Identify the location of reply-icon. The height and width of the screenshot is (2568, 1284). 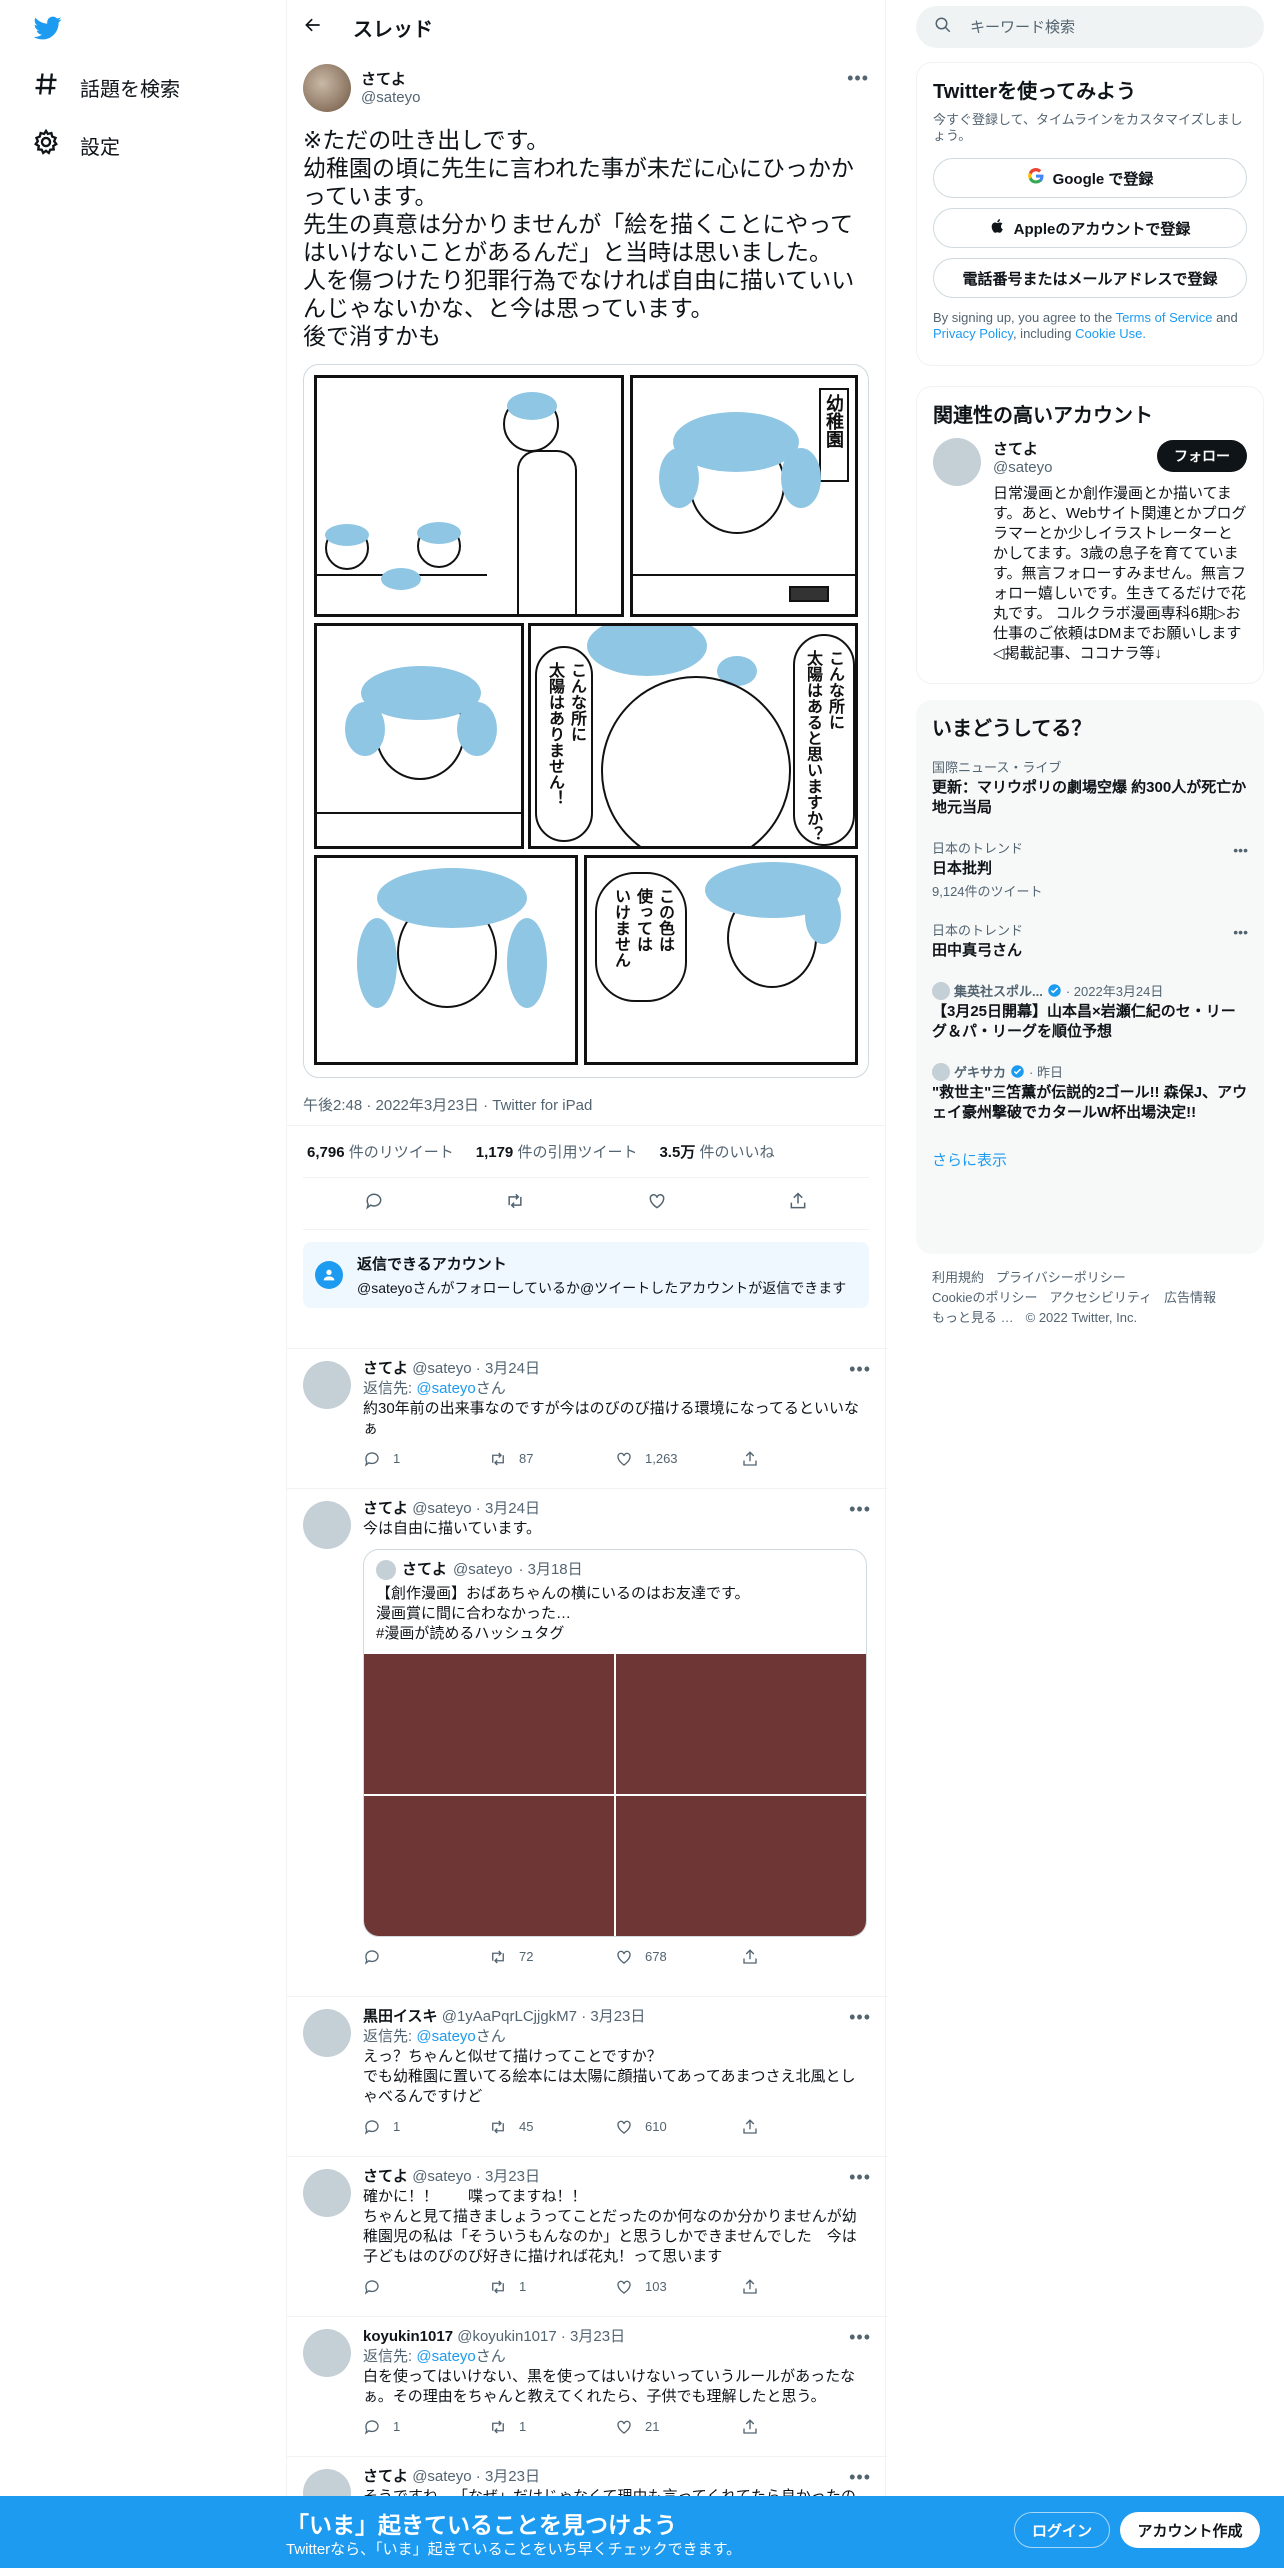
(374, 1203).